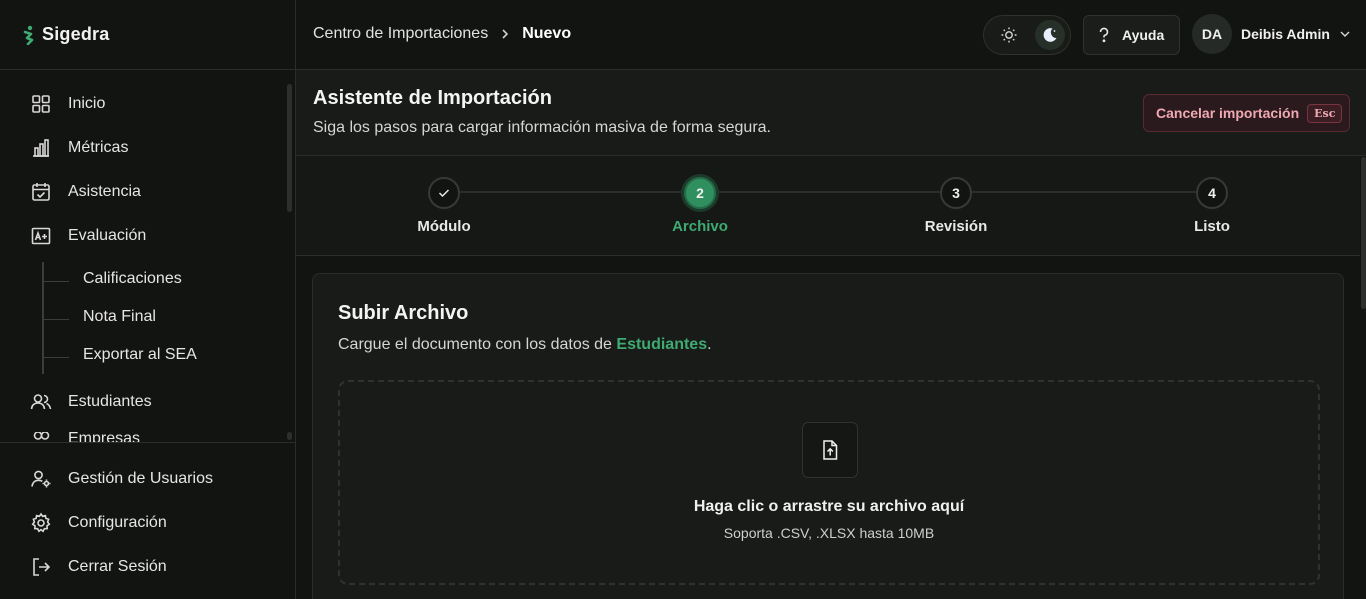  I want to click on nav-item-metricas: Métricas, so click(79, 148).